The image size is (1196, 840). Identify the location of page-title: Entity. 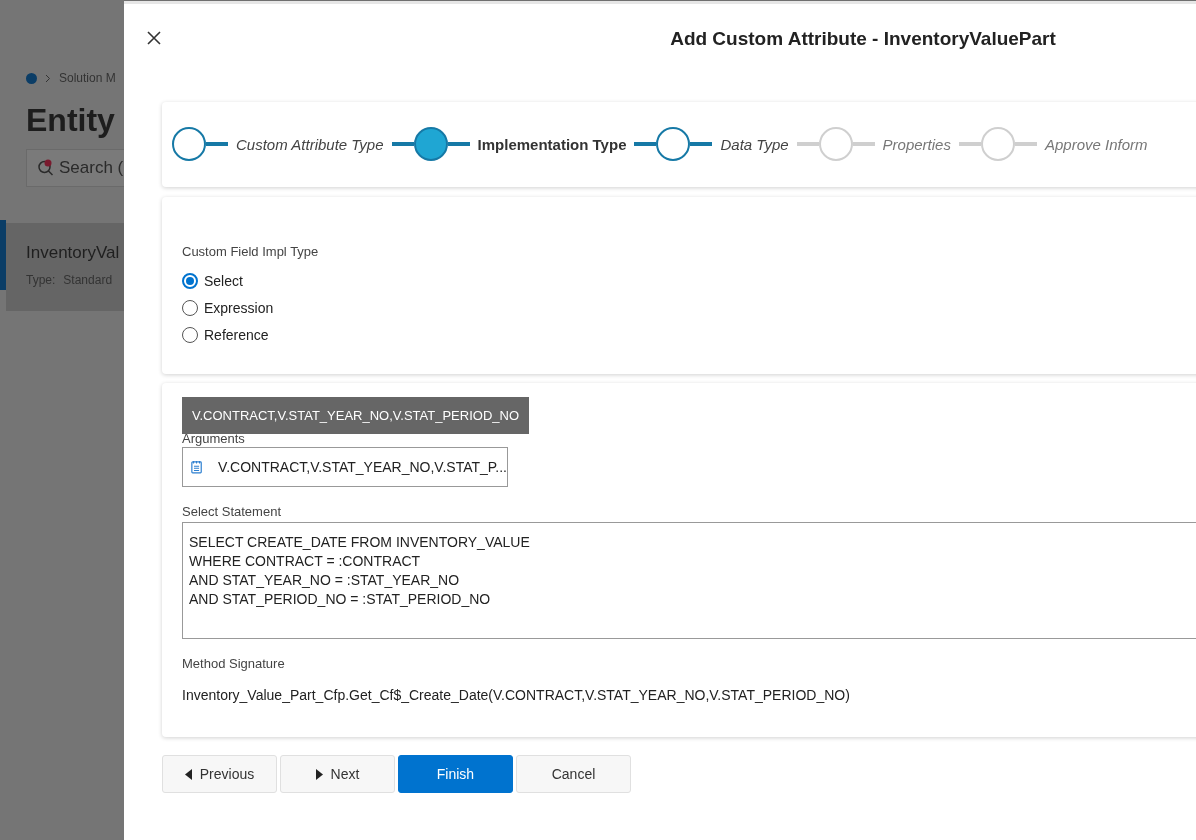
(71, 120).